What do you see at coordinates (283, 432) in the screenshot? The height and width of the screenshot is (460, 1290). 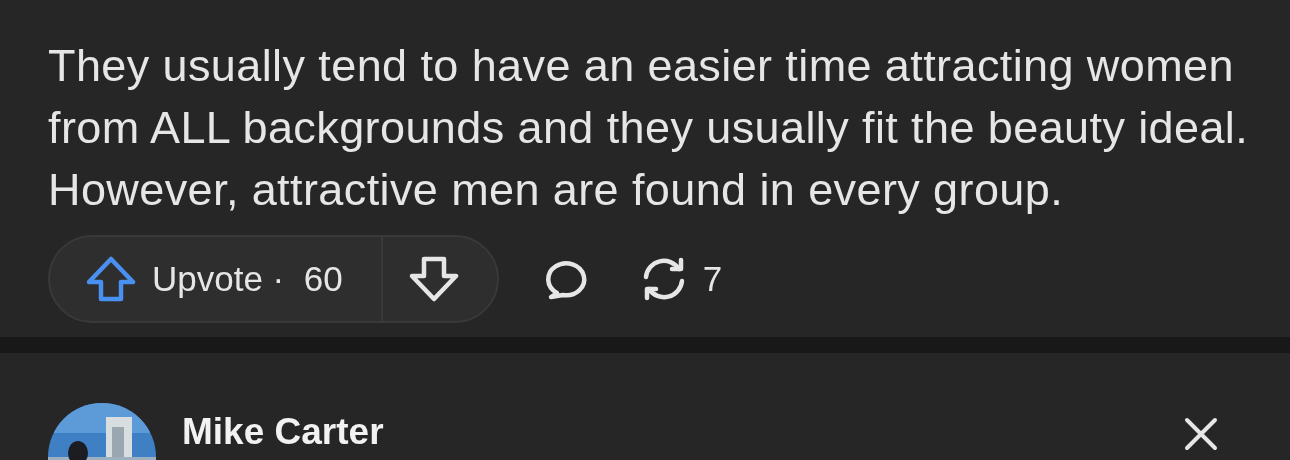 I see `author-name: Mike Carter` at bounding box center [283, 432].